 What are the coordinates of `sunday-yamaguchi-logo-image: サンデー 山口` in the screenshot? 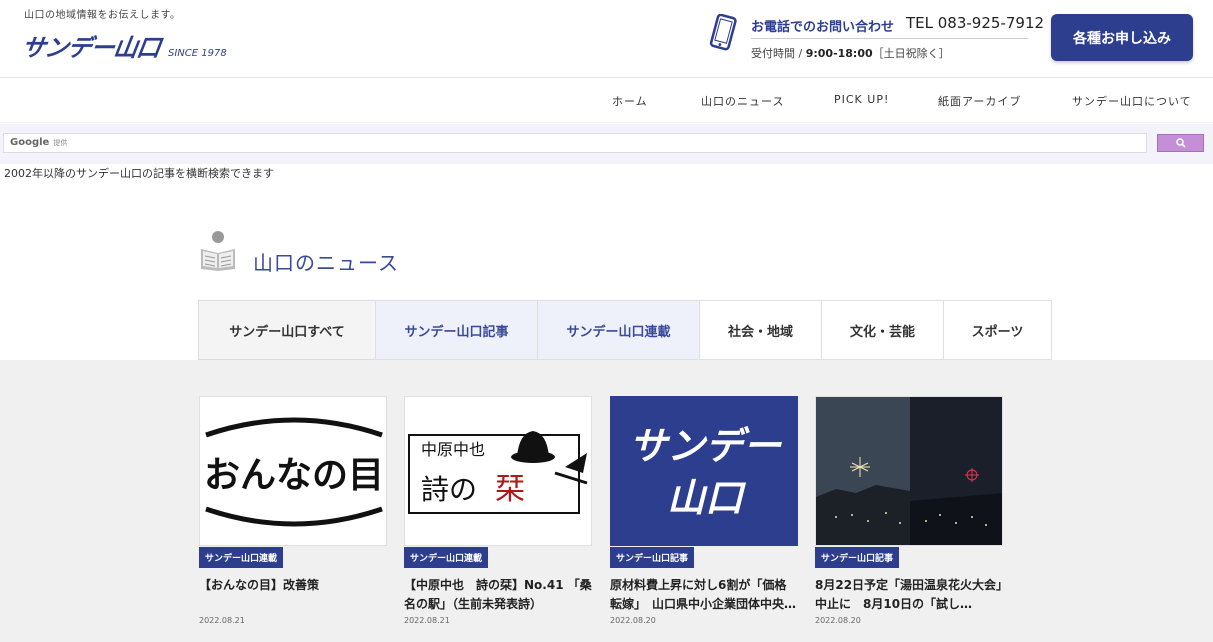 It's located at (705, 472).